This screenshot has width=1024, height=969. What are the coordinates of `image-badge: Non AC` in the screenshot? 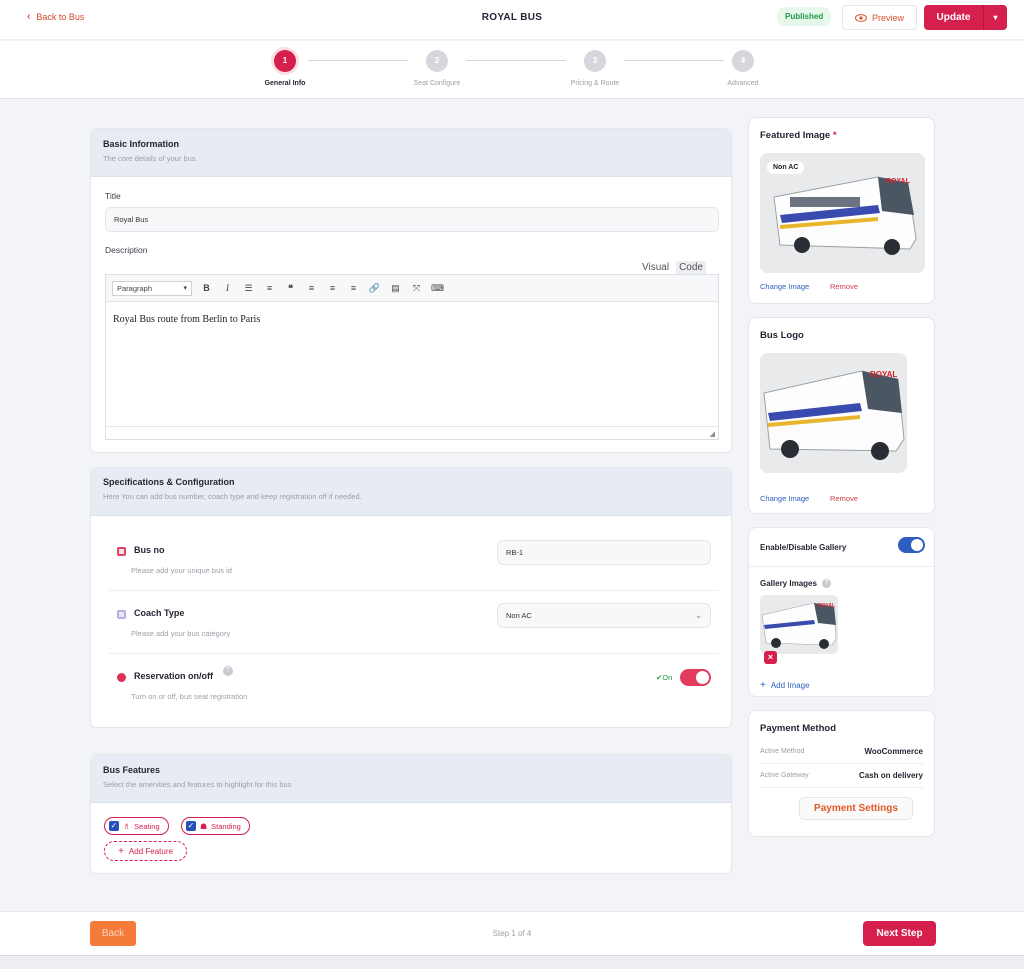 It's located at (786, 167).